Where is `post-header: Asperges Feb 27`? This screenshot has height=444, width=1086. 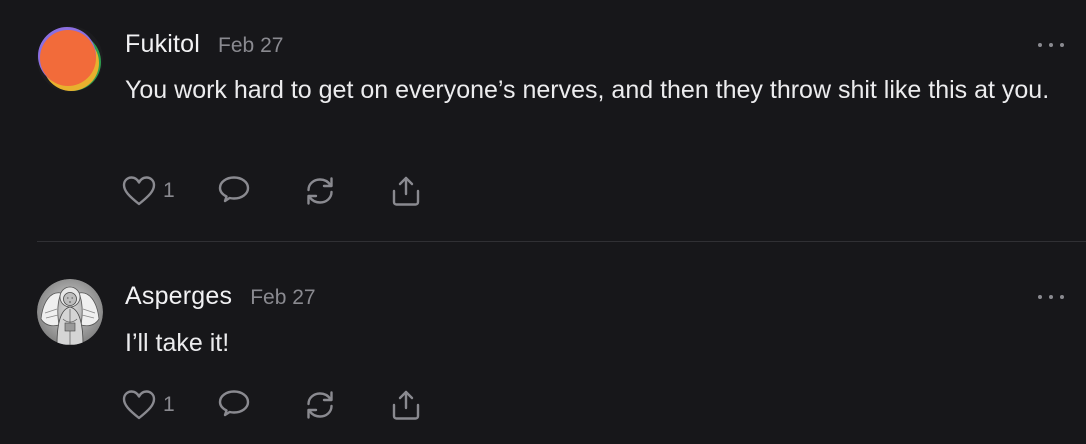 post-header: Asperges Feb 27 is located at coordinates (220, 296).